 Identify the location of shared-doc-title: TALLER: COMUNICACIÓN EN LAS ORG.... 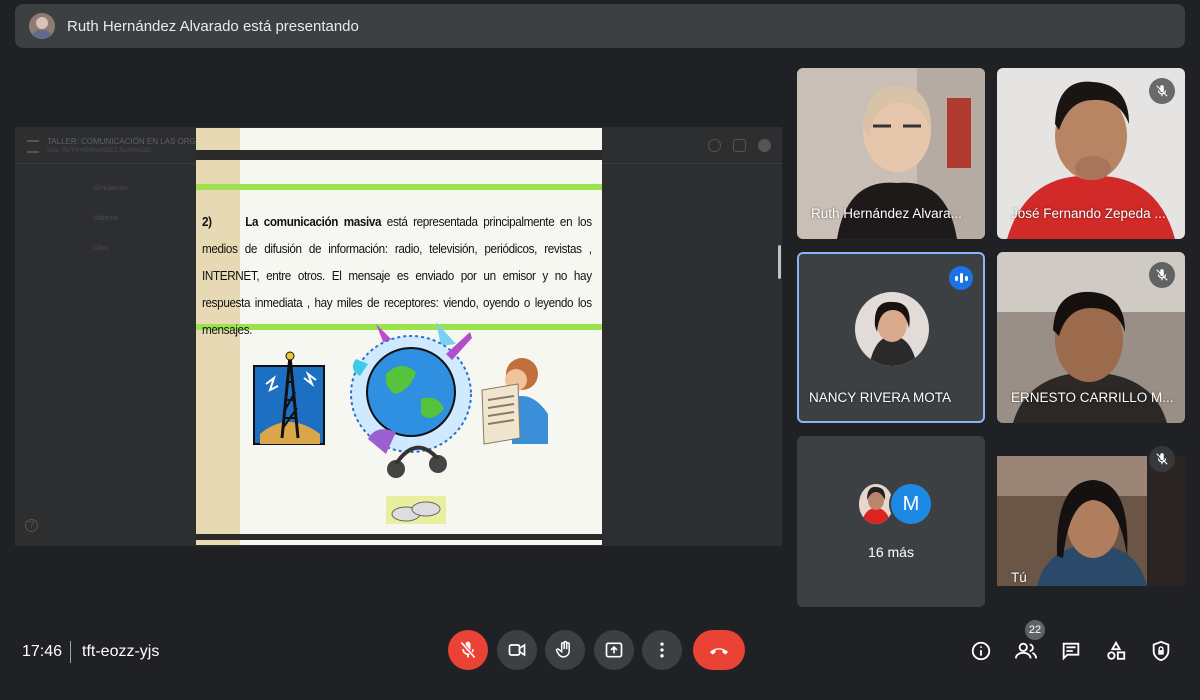
(125, 141).